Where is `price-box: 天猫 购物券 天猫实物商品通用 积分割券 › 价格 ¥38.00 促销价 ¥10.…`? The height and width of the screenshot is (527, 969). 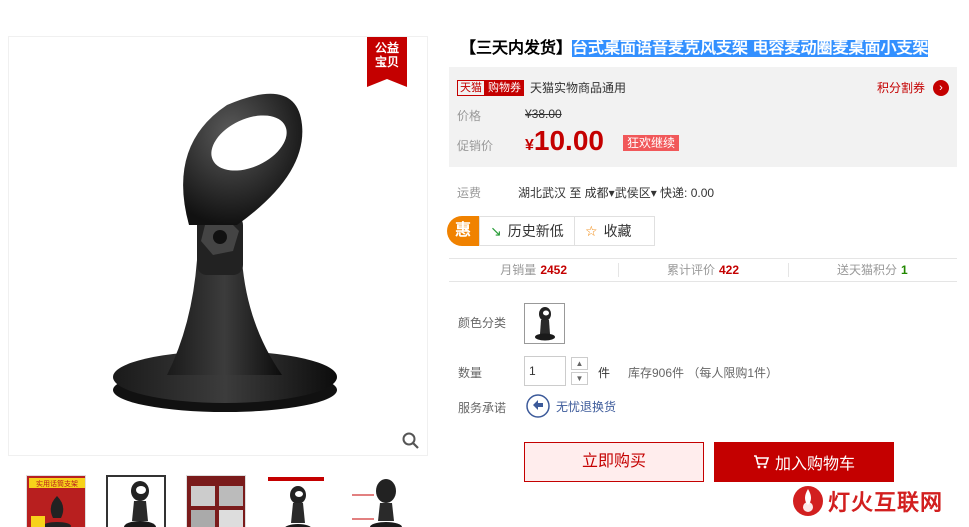
price-box: 天猫 购物券 天猫实物商品通用 积分割券 › 价格 ¥38.00 促销价 ¥10.… is located at coordinates (703, 117).